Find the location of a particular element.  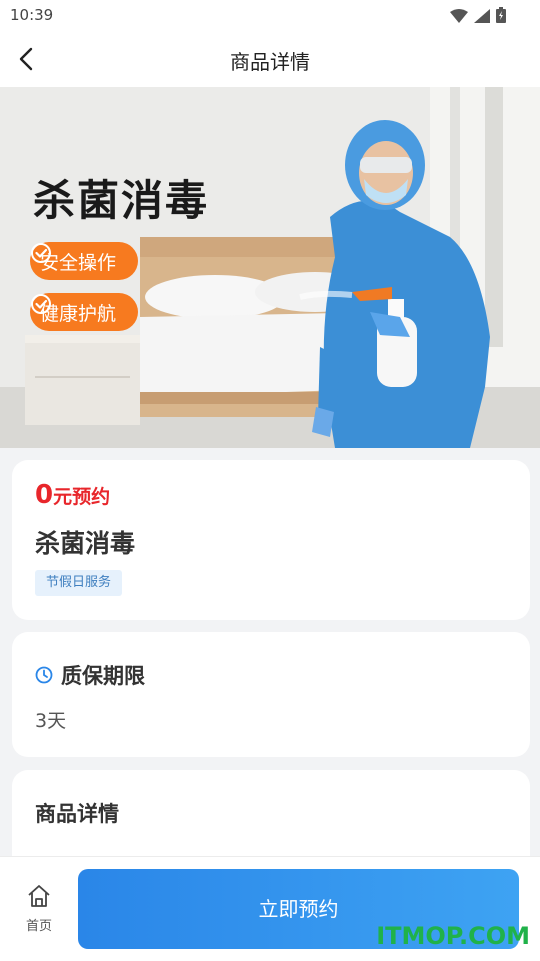

details-title: 商品详情 is located at coordinates (77, 814).